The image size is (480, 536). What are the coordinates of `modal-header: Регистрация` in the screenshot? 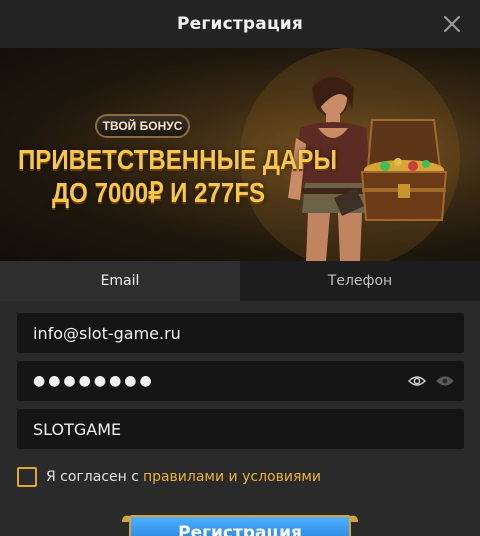 It's located at (240, 24).